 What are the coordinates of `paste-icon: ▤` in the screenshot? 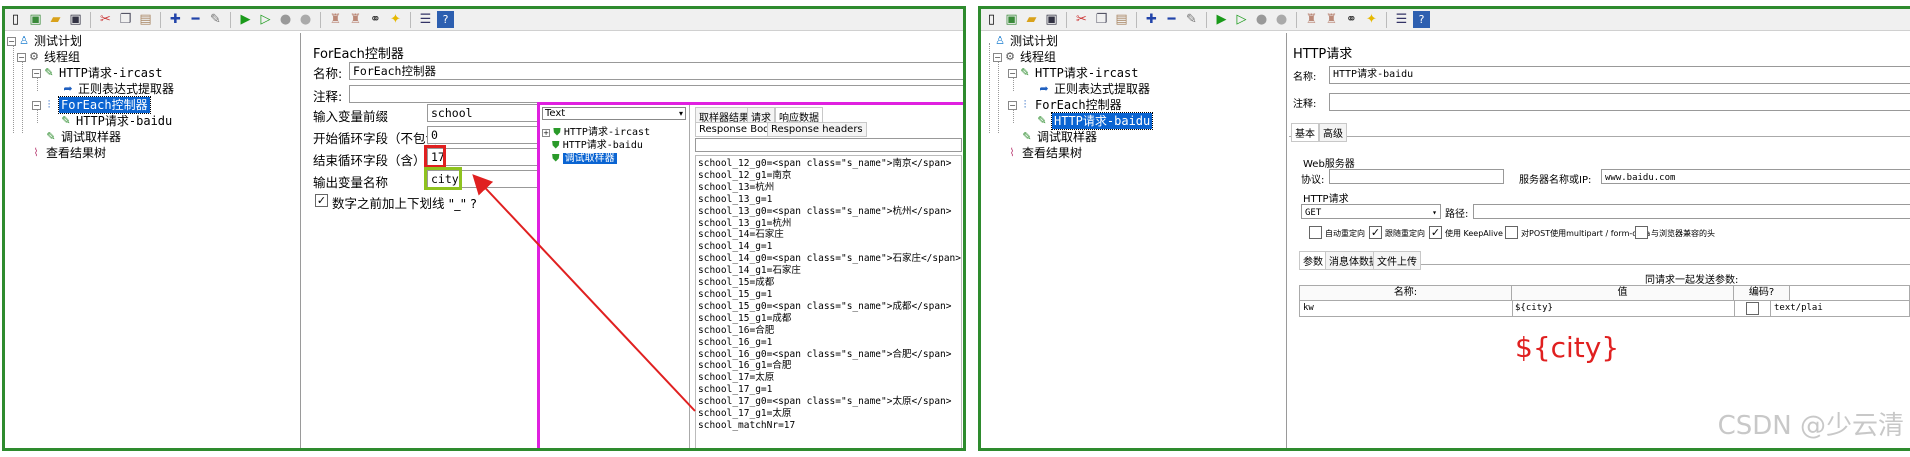 It's located at (1121, 19).